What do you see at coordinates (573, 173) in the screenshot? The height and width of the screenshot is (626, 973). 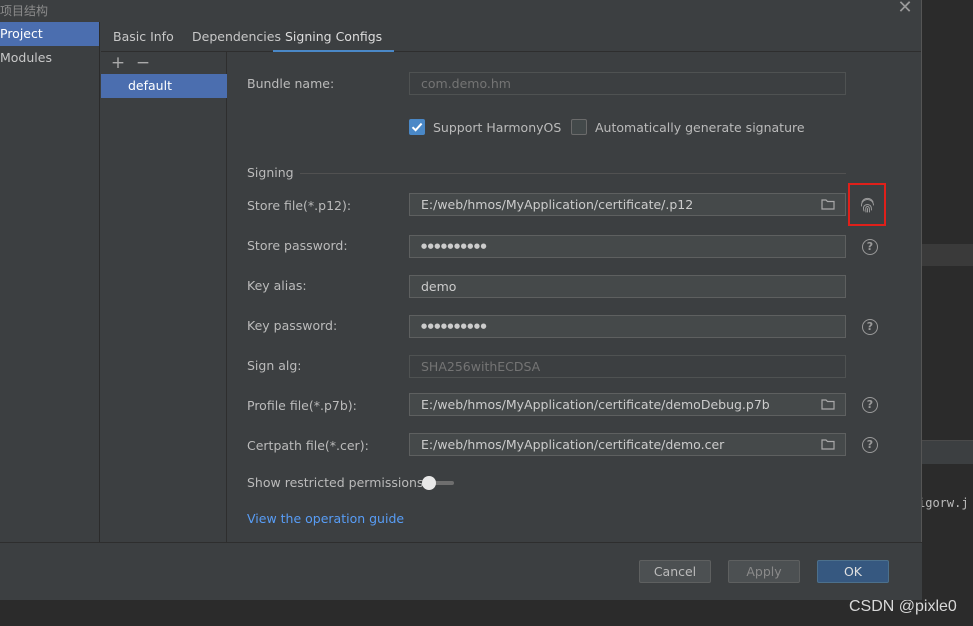 I see `section-divider` at bounding box center [573, 173].